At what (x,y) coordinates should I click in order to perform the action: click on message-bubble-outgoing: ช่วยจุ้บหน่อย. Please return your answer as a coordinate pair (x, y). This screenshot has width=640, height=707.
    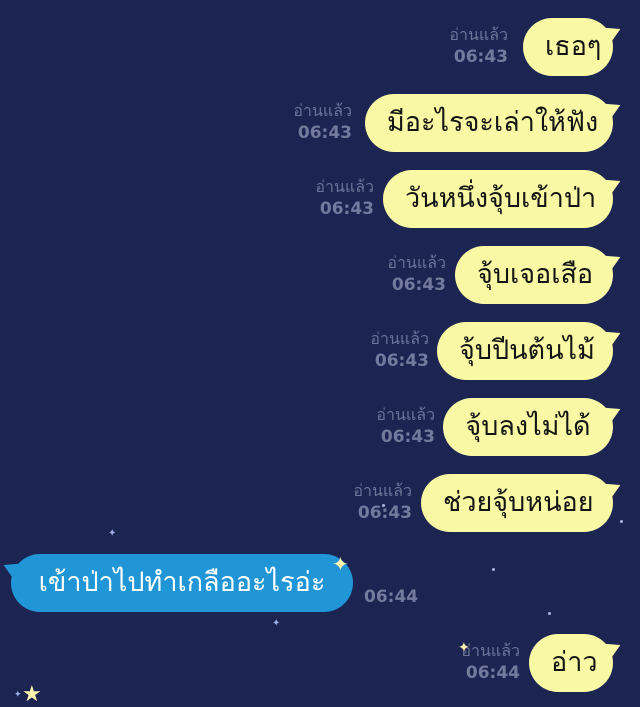
    Looking at the image, I should click on (517, 503).